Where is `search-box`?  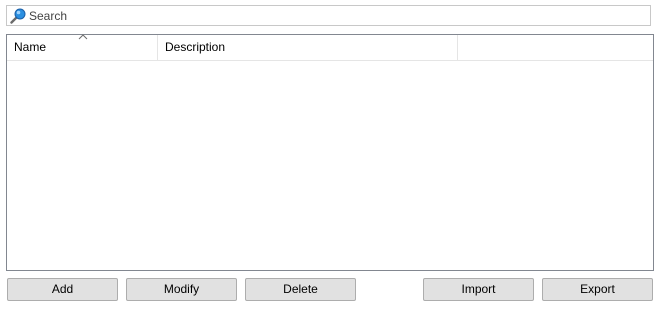 search-box is located at coordinates (328, 15).